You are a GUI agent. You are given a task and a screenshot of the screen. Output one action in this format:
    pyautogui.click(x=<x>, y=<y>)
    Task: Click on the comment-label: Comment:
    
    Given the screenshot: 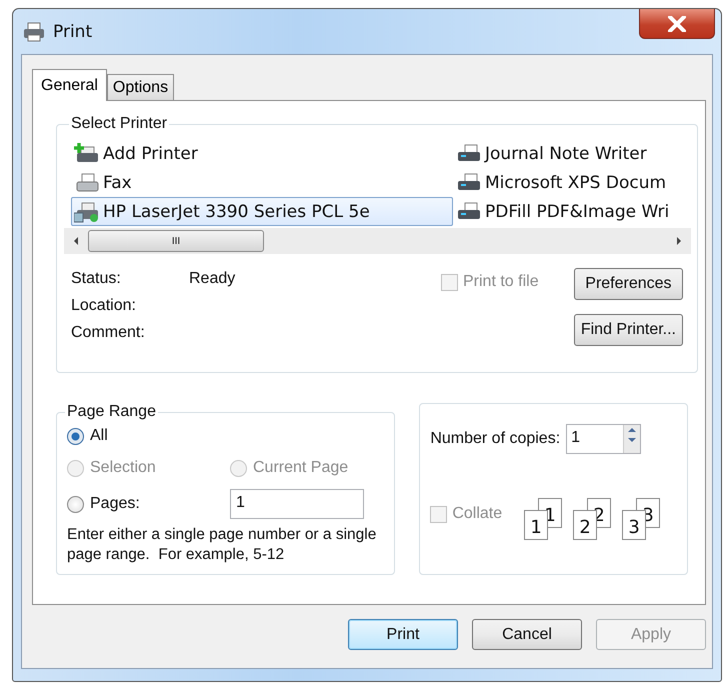 What is the action you would take?
    pyautogui.click(x=108, y=333)
    